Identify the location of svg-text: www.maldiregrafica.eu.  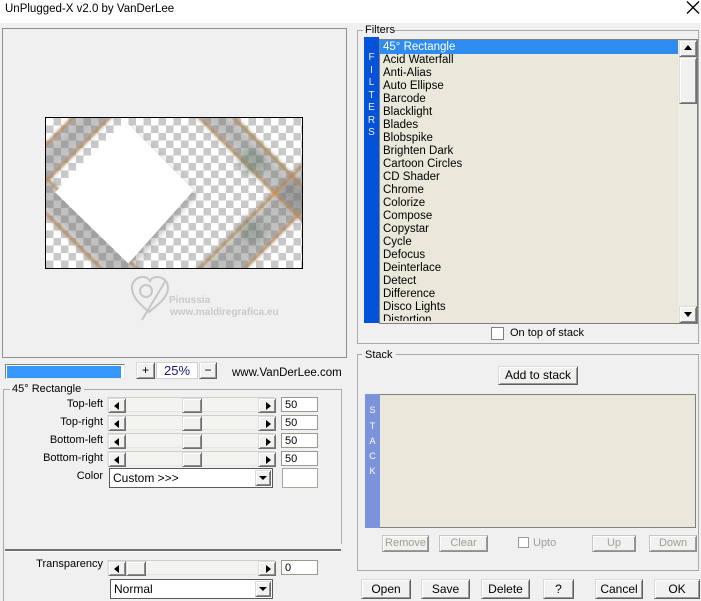
(224, 312).